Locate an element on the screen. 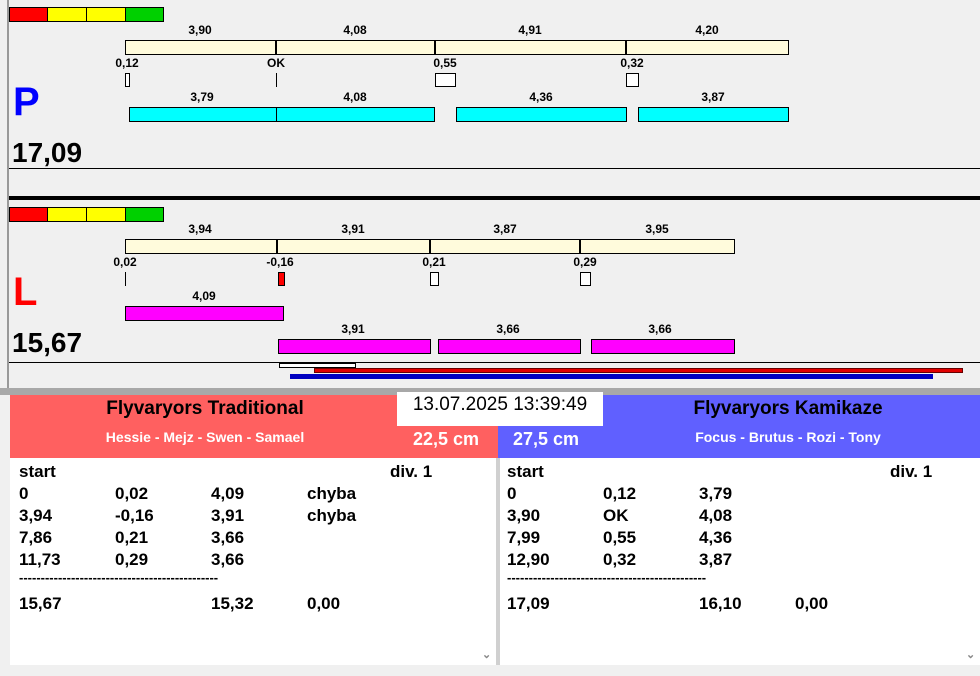  check-label: OK is located at coordinates (276, 63).